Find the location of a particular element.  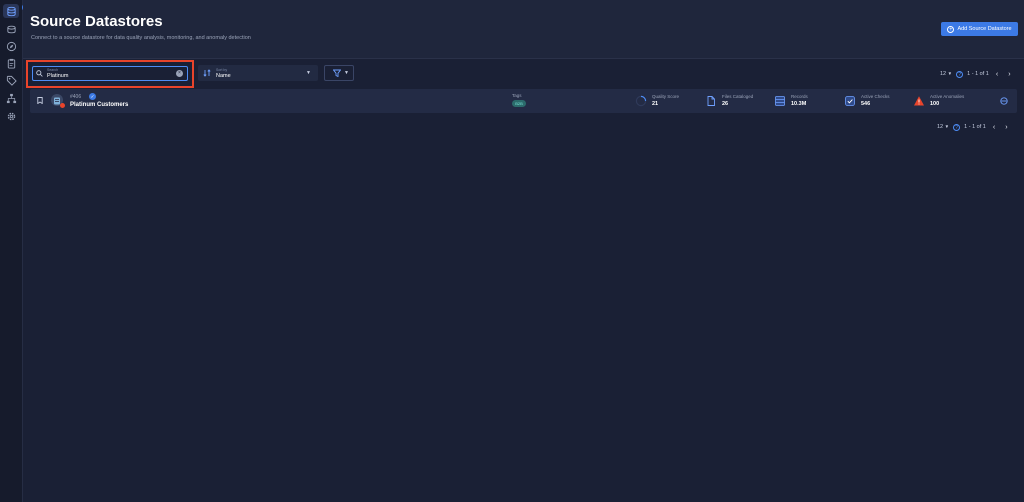

files-cataloged-value: 26 is located at coordinates (725, 104).